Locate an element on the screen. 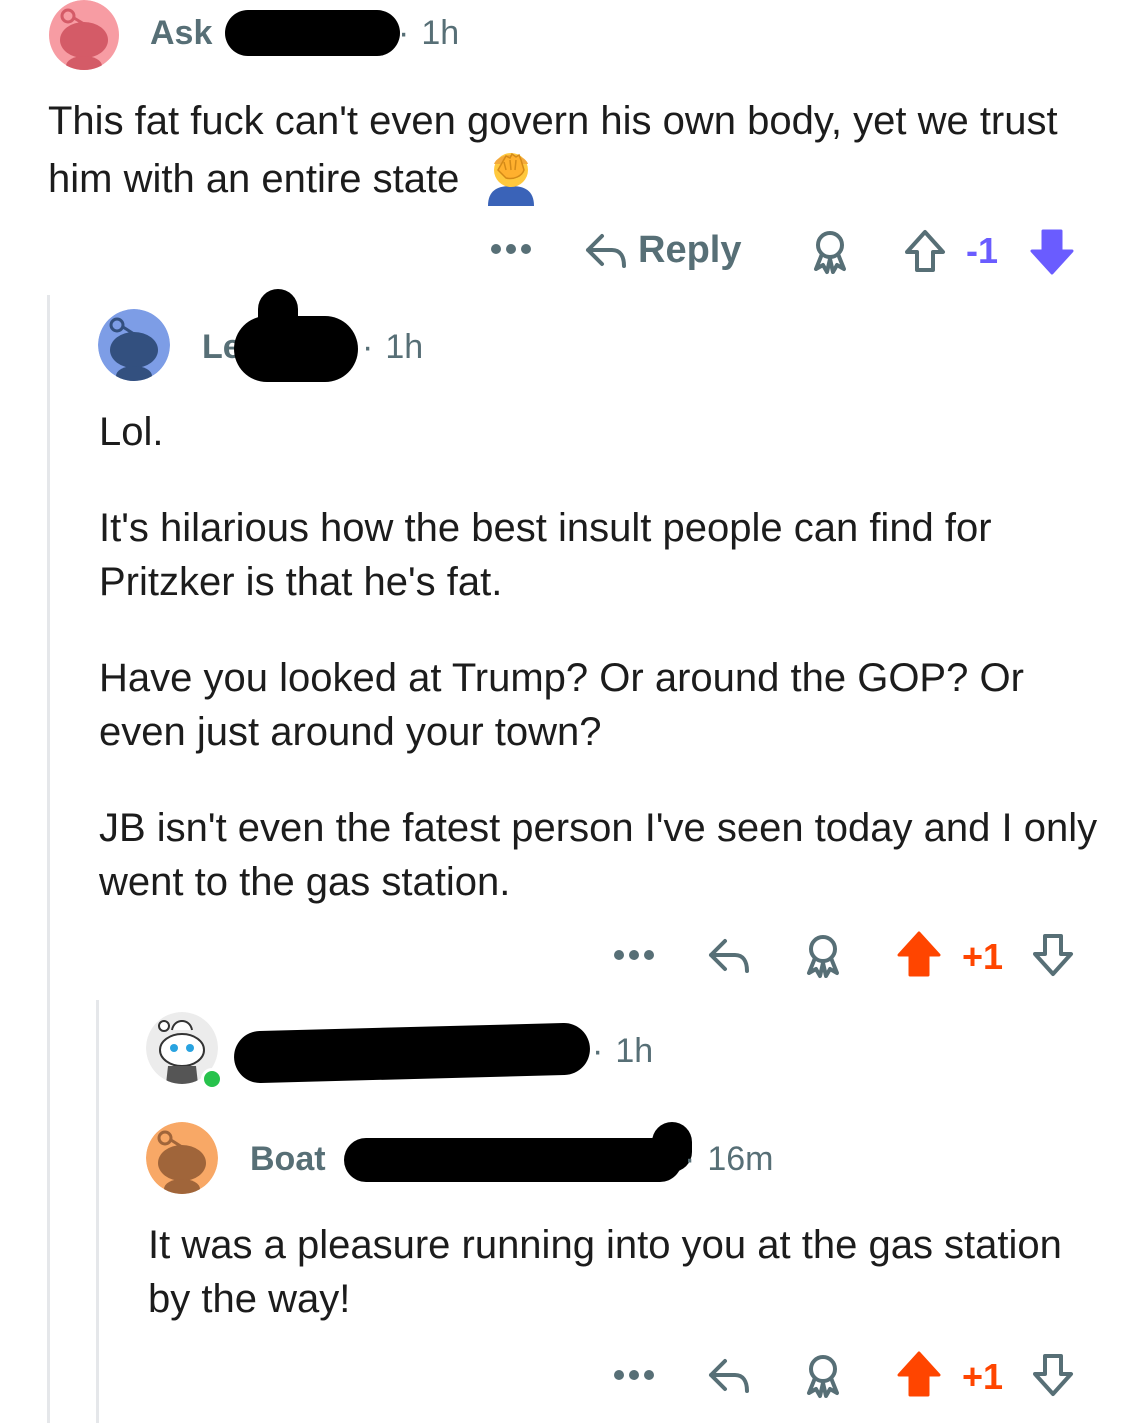 The height and width of the screenshot is (1423, 1125). timestamp: · 16m is located at coordinates (728, 1159).